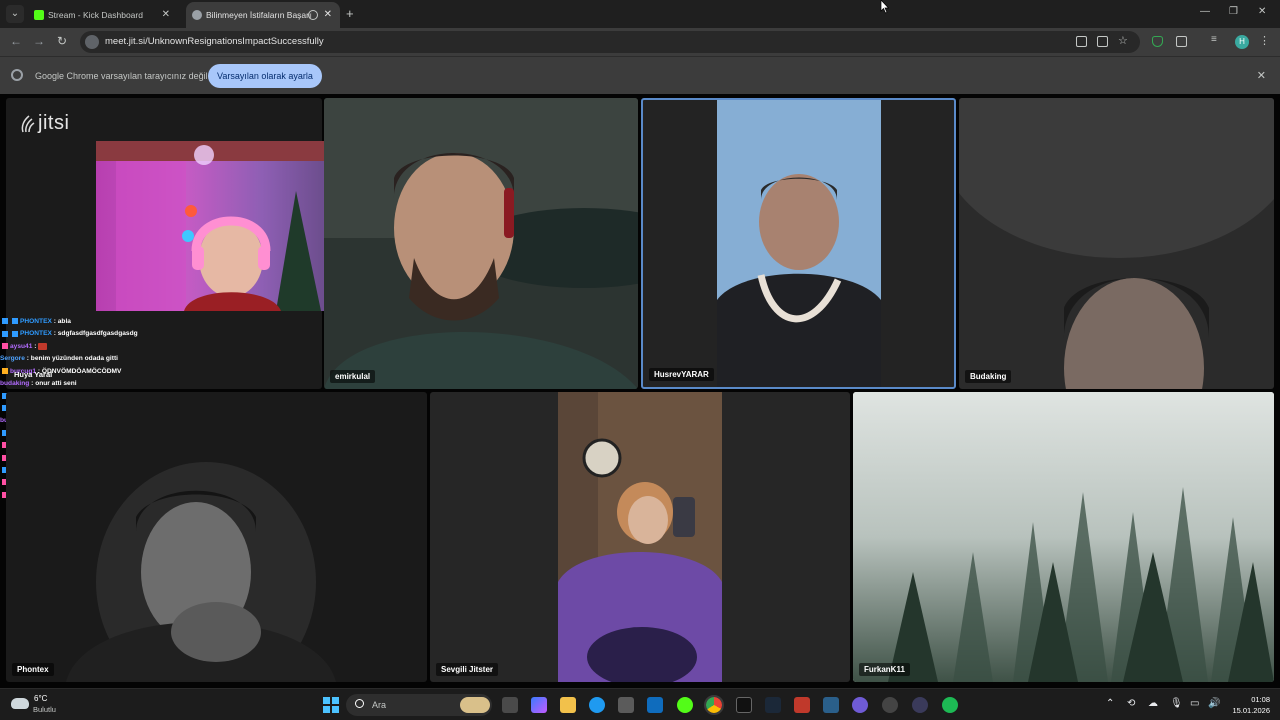  I want to click on search-highlight-icon, so click(475, 705).